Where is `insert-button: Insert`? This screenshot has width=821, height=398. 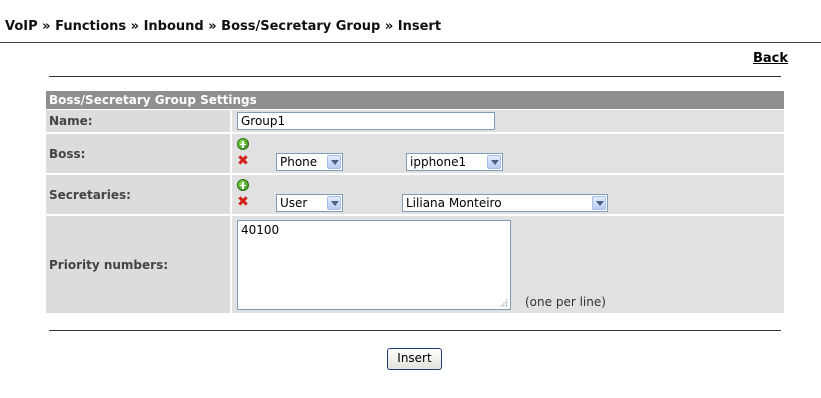
insert-button: Insert is located at coordinates (414, 359).